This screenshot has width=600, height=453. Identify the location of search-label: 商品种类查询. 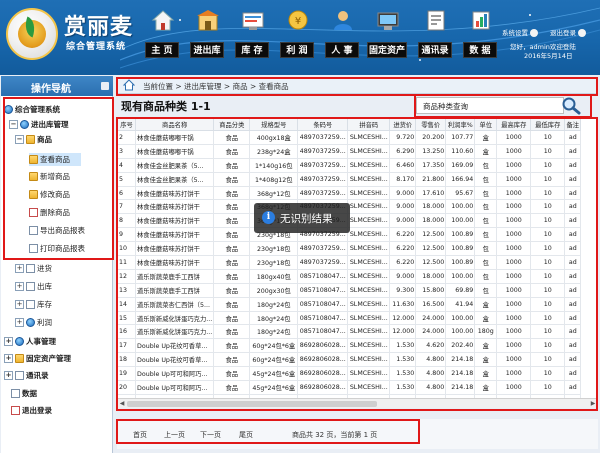
(445, 106).